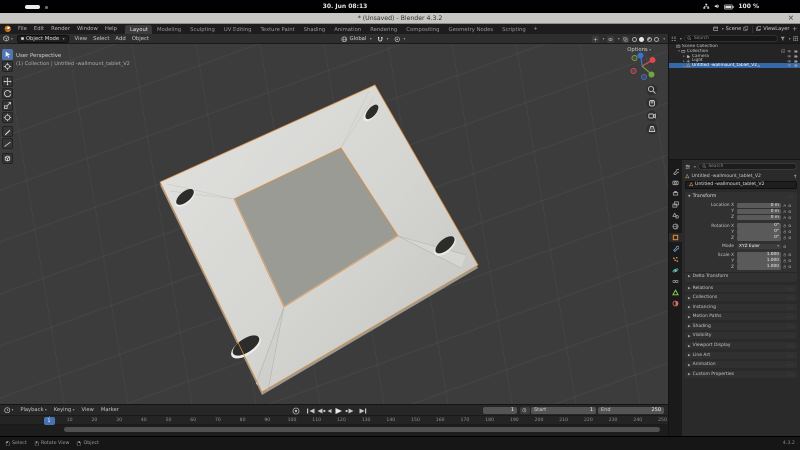 This screenshot has height=450, width=800. What do you see at coordinates (140, 39) in the screenshot?
I see `viewport-menu-object: Object` at bounding box center [140, 39].